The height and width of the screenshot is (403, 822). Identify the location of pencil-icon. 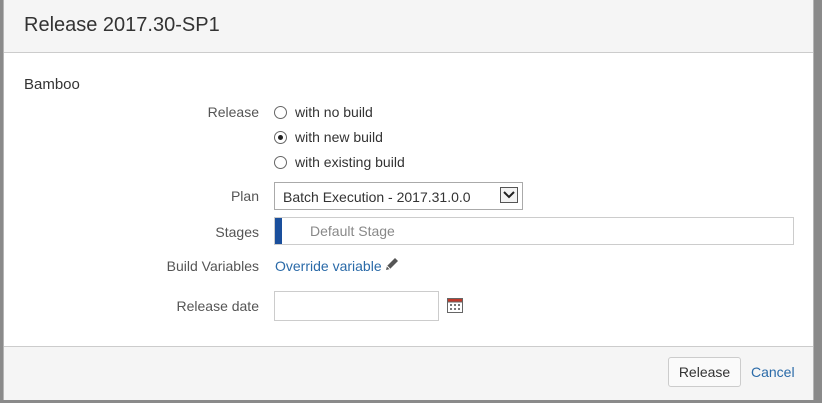
(392, 265).